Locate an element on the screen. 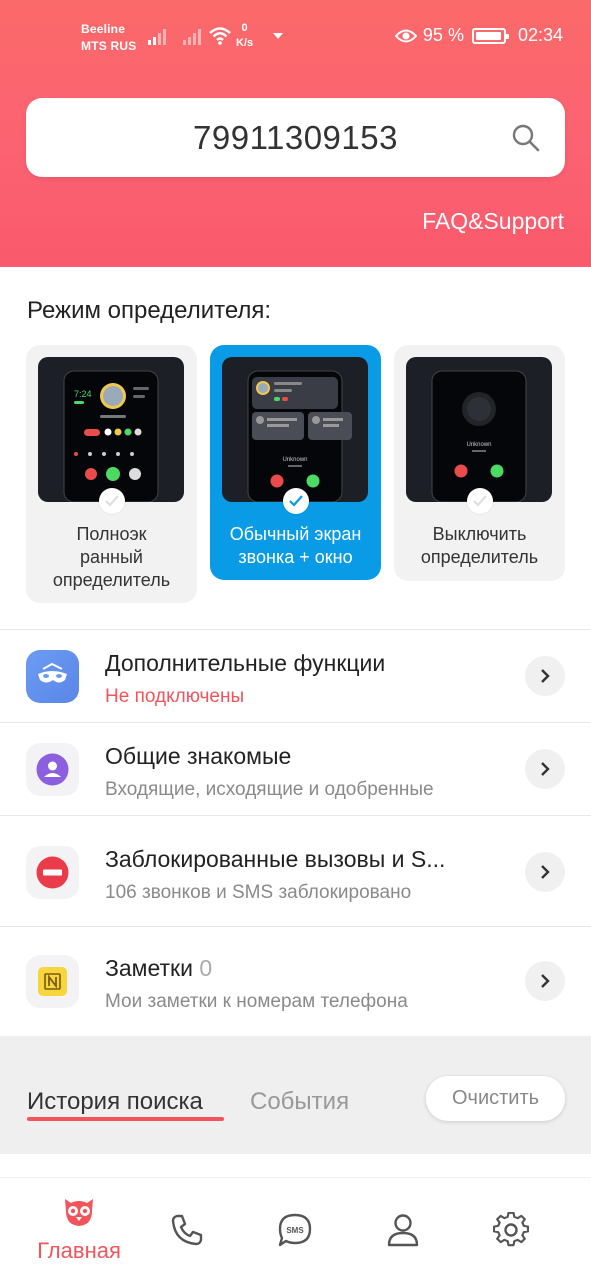 Image resolution: width=591 pixels, height=1281 pixels. tab-search-history: История поиска is located at coordinates (115, 1102).